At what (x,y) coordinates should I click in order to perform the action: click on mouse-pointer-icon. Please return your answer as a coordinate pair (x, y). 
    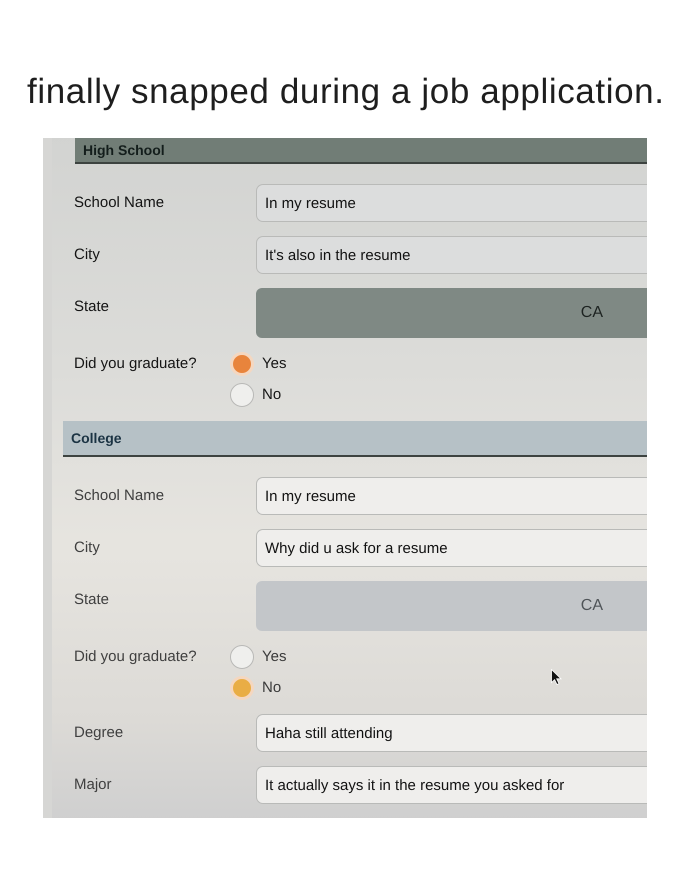
    Looking at the image, I should click on (556, 677).